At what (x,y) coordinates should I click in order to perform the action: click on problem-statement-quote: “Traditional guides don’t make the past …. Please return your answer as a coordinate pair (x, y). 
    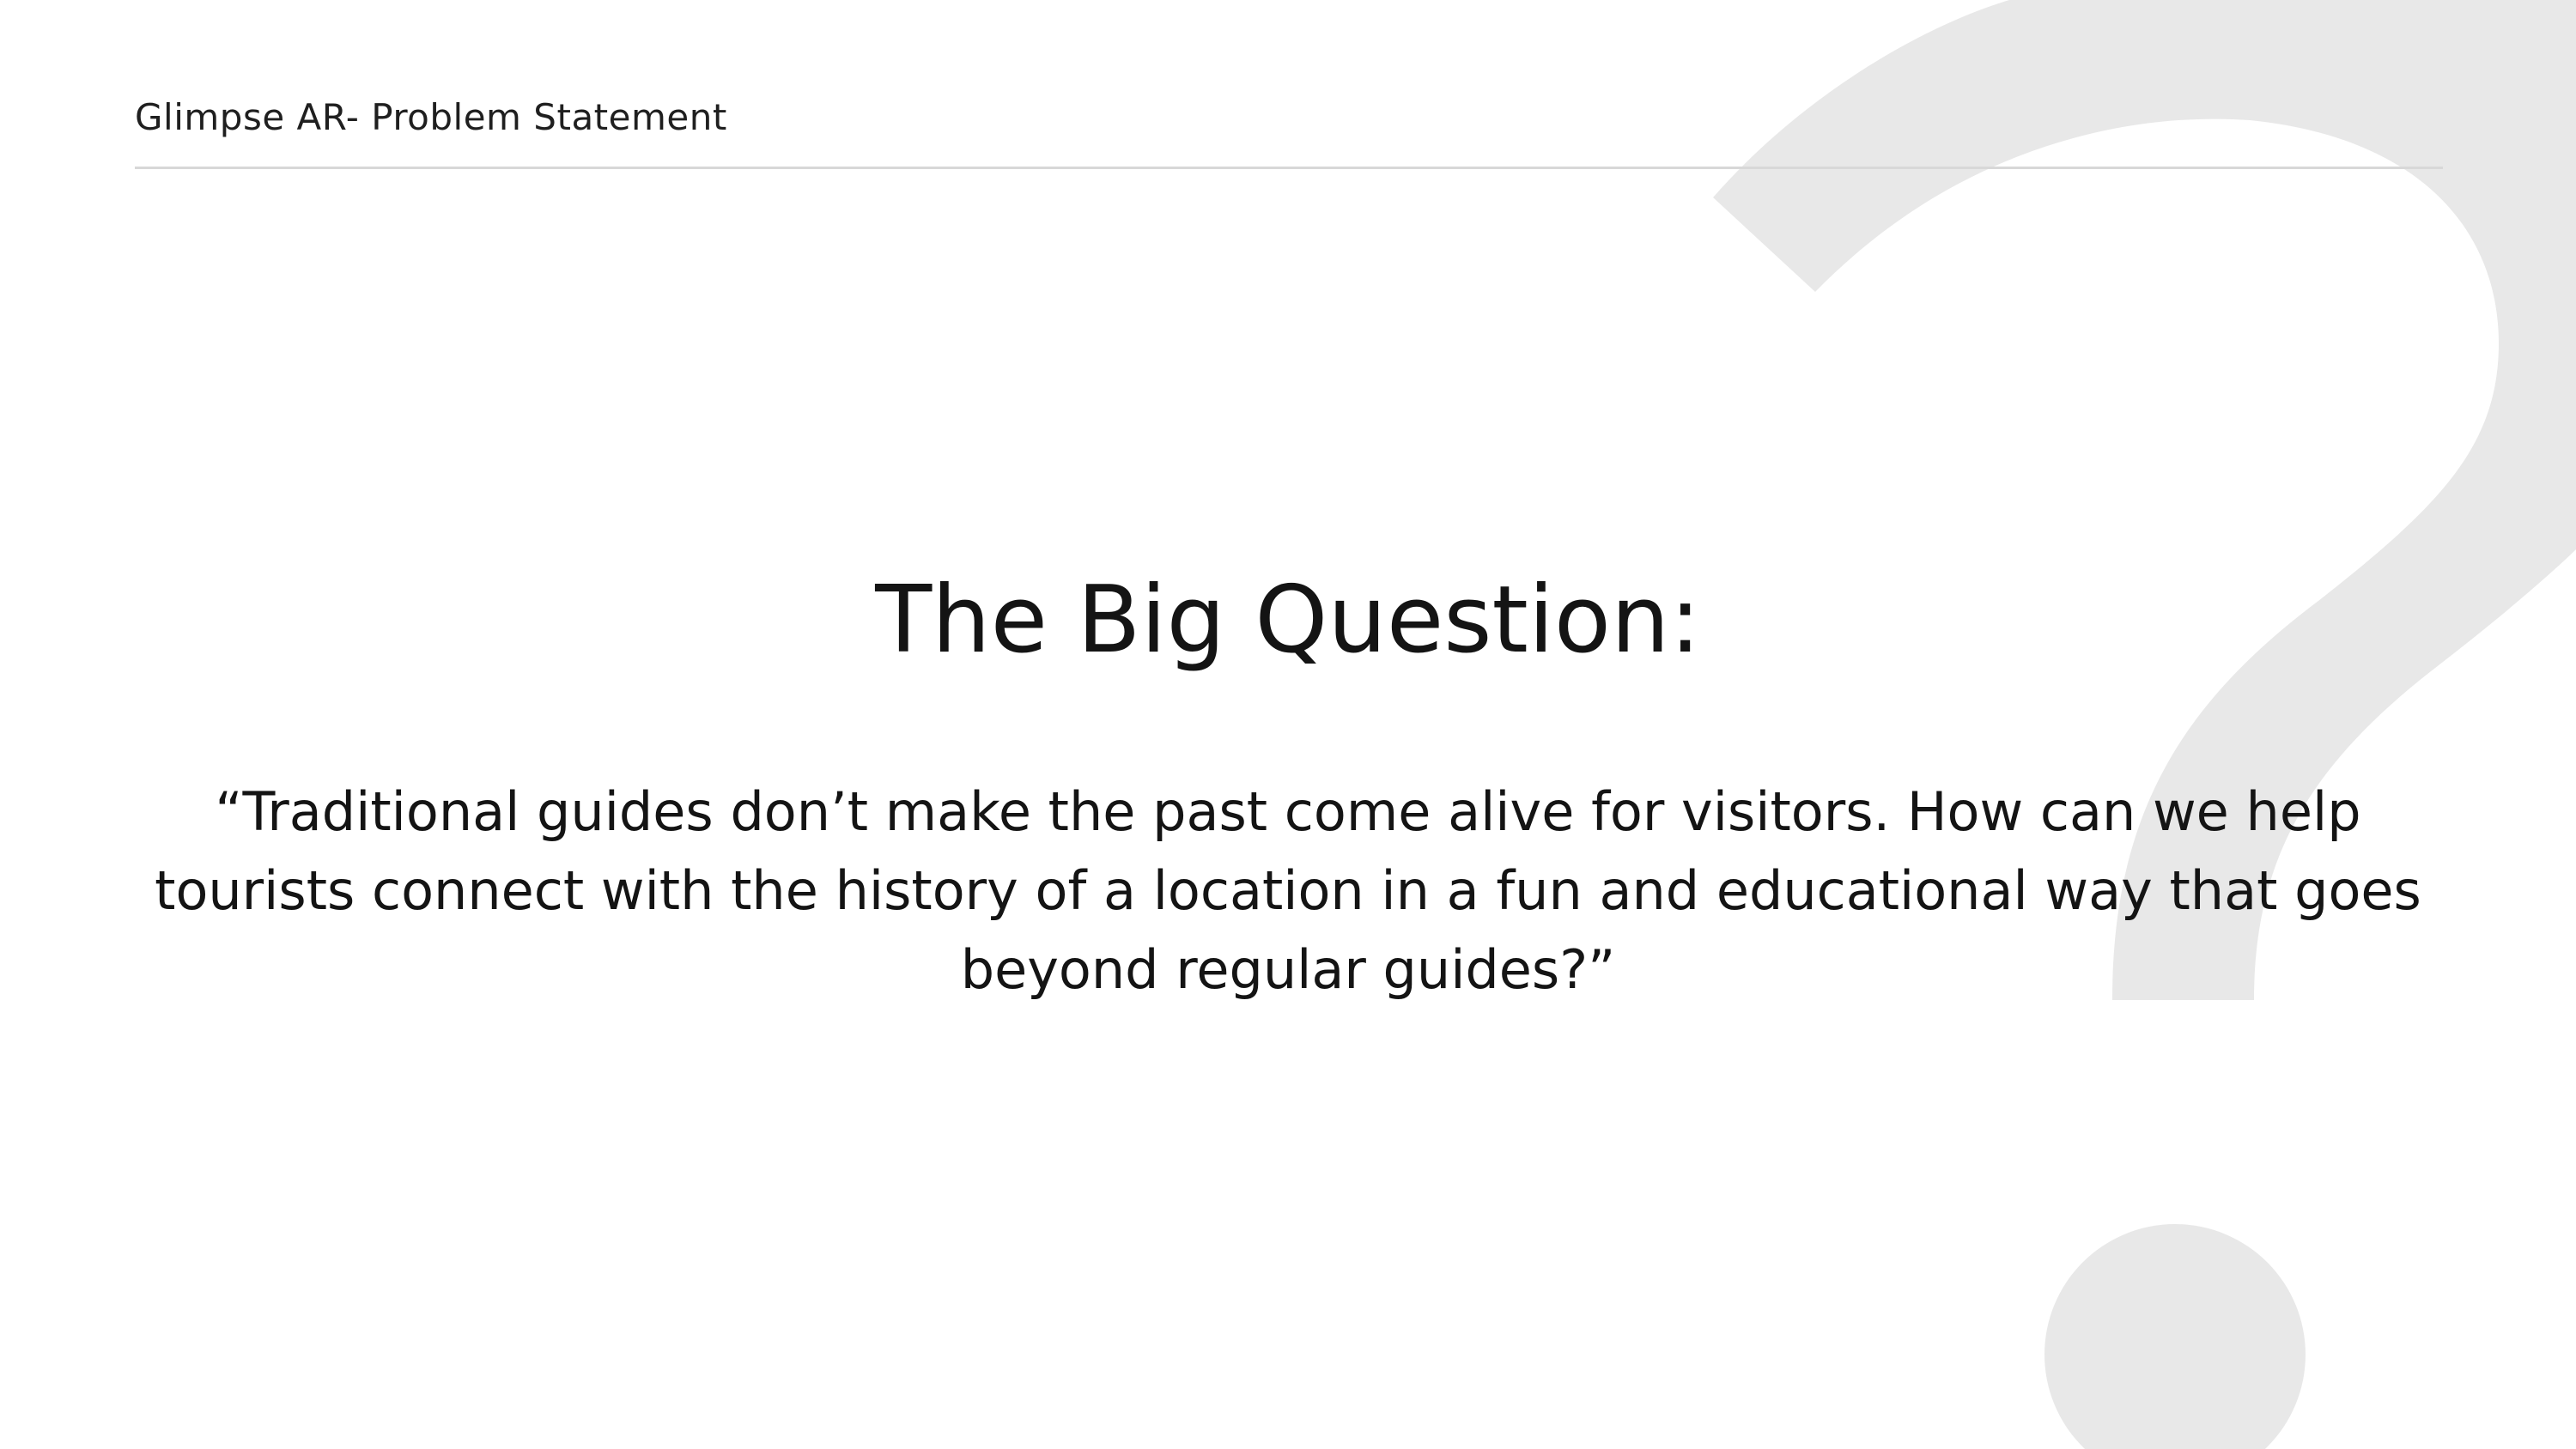
    Looking at the image, I should click on (1288, 890).